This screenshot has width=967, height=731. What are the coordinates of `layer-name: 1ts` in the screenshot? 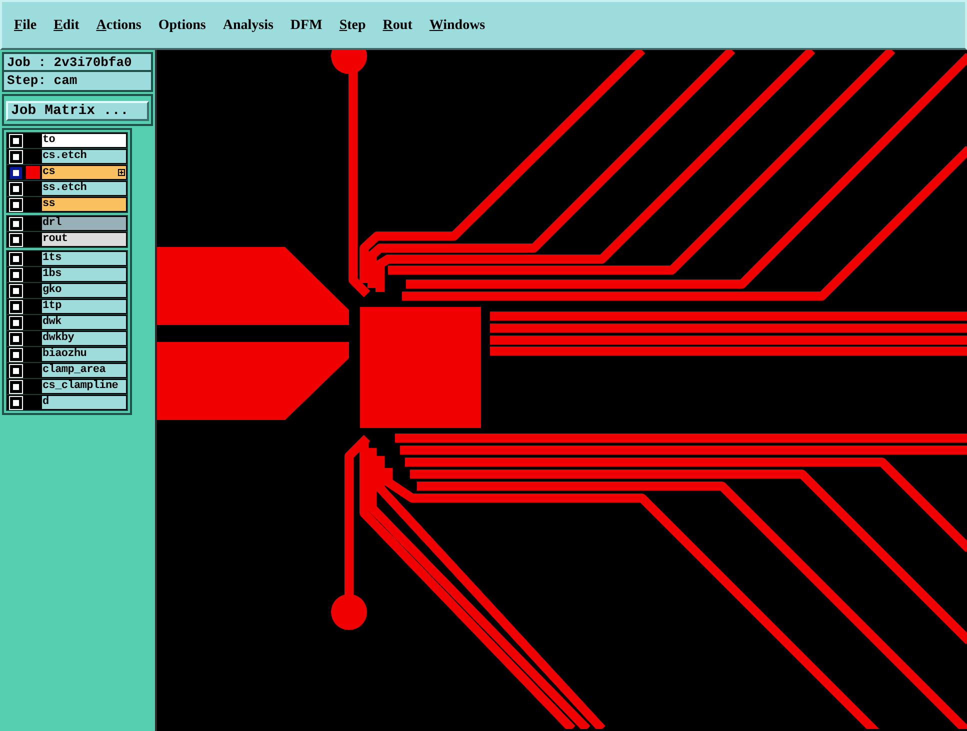 It's located at (52, 258).